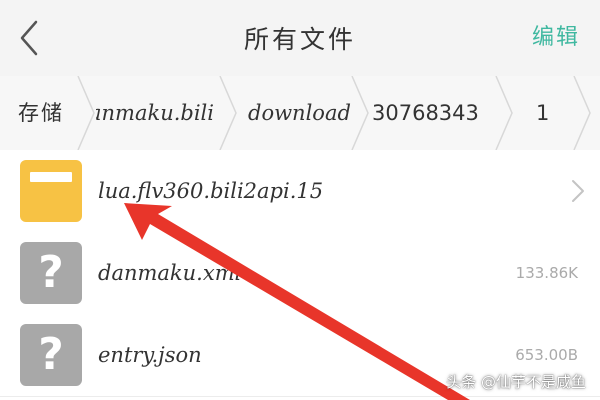 This screenshot has width=600, height=400. I want to click on file-size: 133.86K, so click(546, 273).